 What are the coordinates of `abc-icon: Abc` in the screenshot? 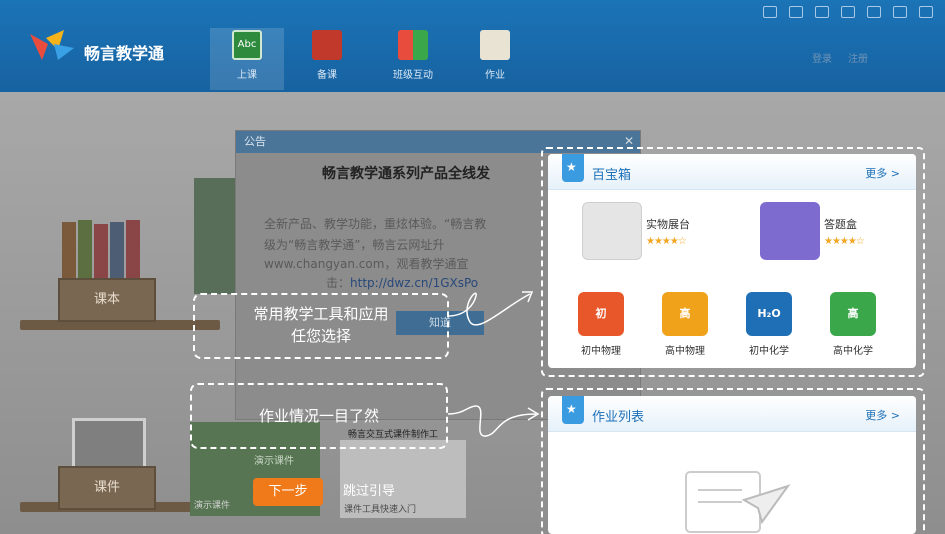 It's located at (247, 45).